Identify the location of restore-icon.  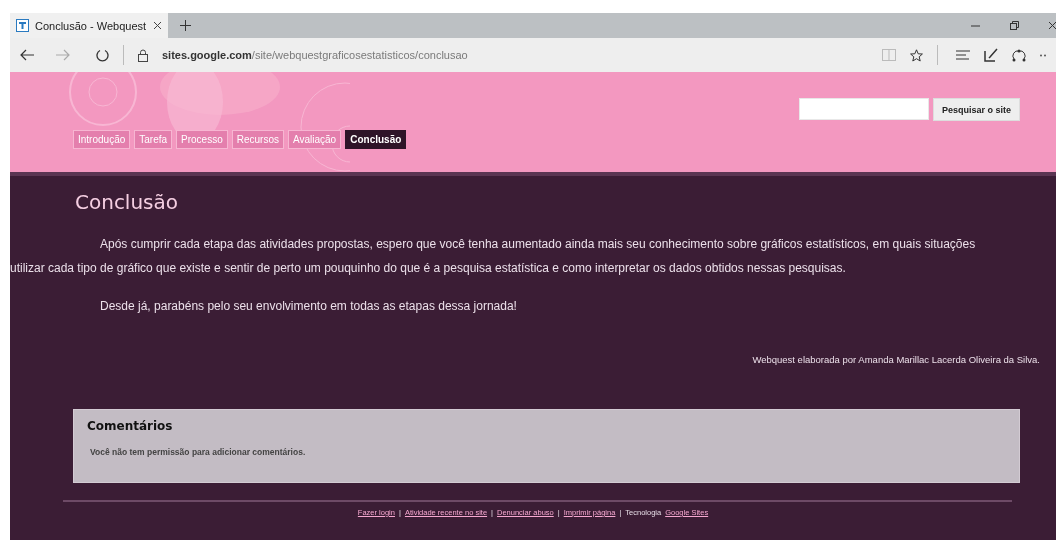
(1014, 25).